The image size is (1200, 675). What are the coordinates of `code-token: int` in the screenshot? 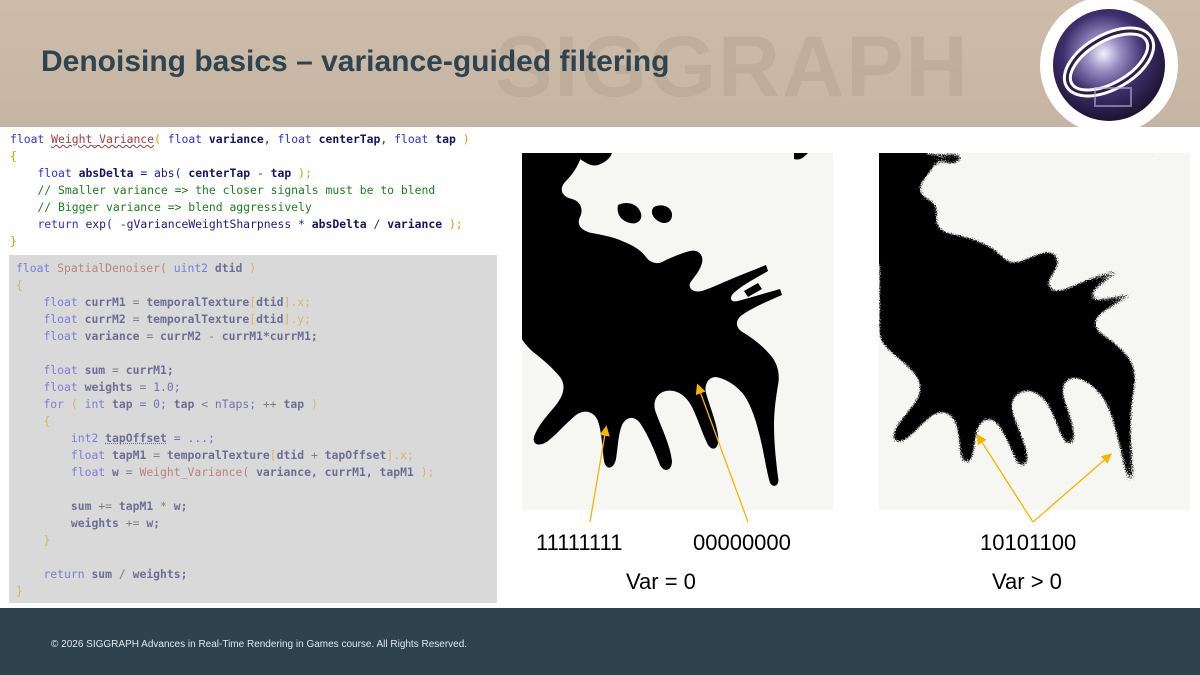 It's located at (95, 404).